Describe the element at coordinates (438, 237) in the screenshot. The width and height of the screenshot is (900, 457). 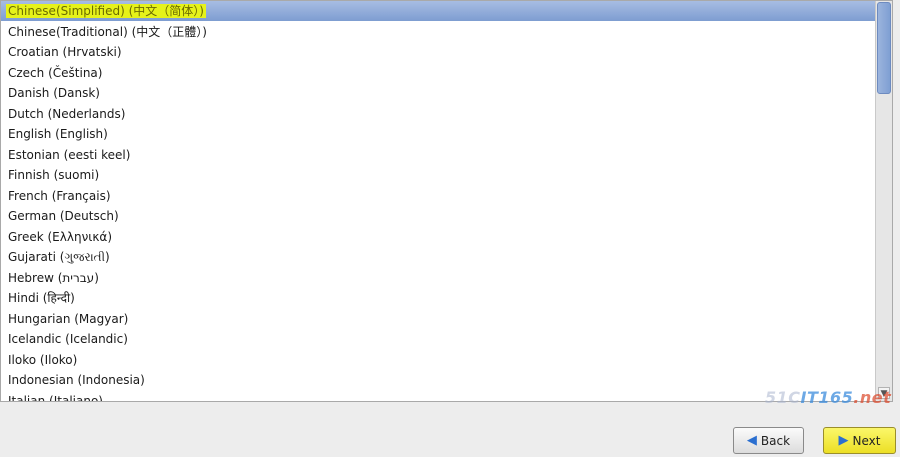
I see `language-list-item: Greek (Ελληνικά)` at that location.